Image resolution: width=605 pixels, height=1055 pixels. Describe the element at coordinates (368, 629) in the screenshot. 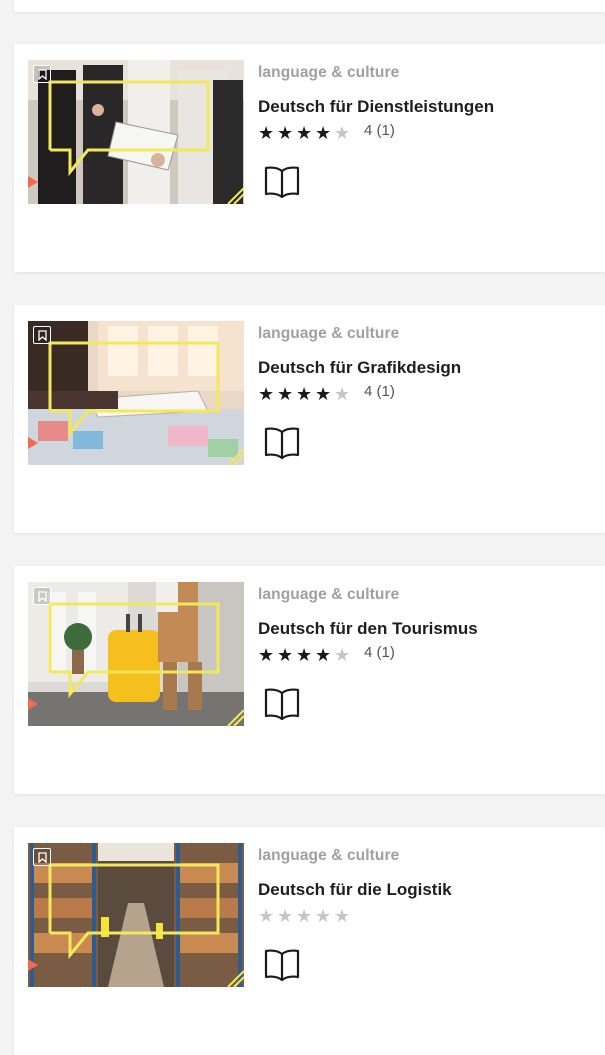

I see `course-title: Deutsch für den Tourismus` at that location.